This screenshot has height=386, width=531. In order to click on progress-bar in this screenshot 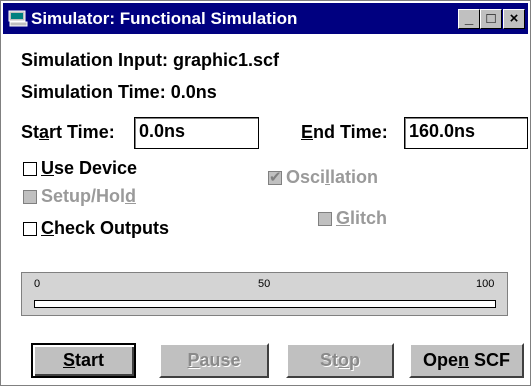, I will do `click(265, 304)`.